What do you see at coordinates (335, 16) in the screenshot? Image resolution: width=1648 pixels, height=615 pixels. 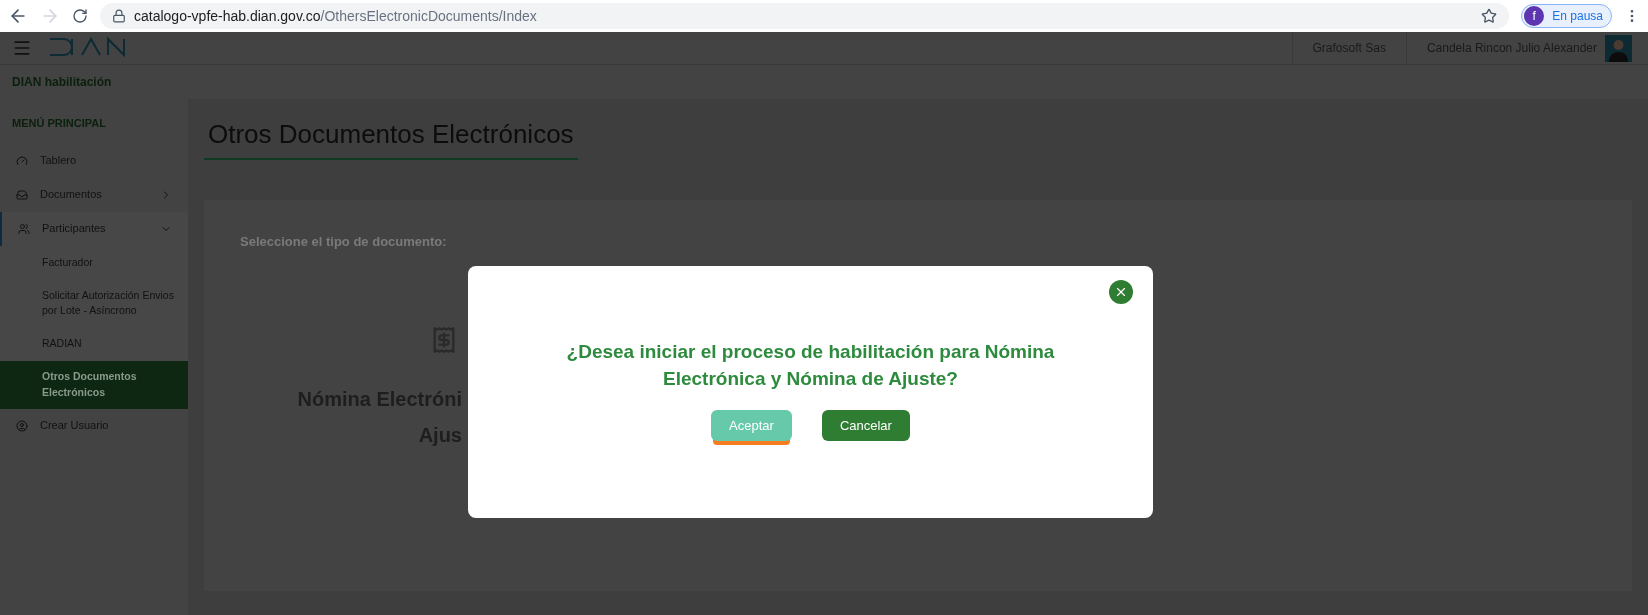 I see `url-text: catalogo-vpfe-hab.dian.gov.co/OthersElectronicDocuments/Index` at bounding box center [335, 16].